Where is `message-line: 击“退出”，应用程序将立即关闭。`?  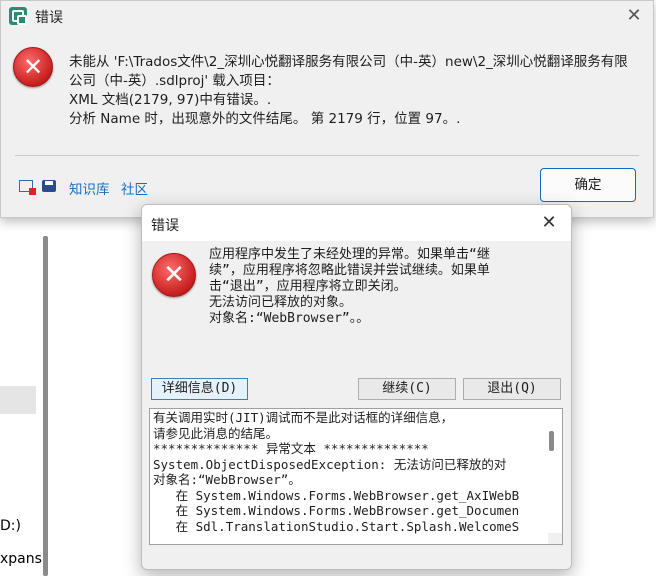 message-line: 击“退出”，应用程序将立即关闭。 is located at coordinates (308, 286).